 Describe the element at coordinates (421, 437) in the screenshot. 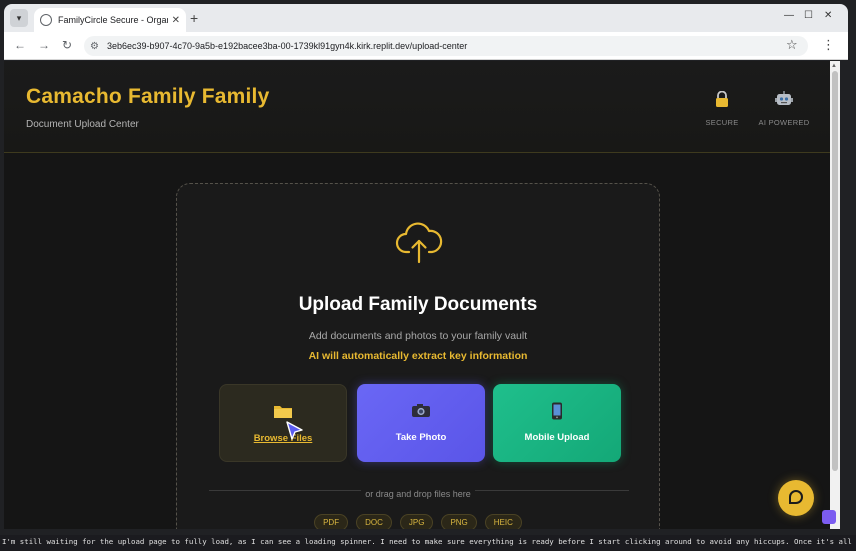

I see `take-photo-label: Take Photo` at that location.